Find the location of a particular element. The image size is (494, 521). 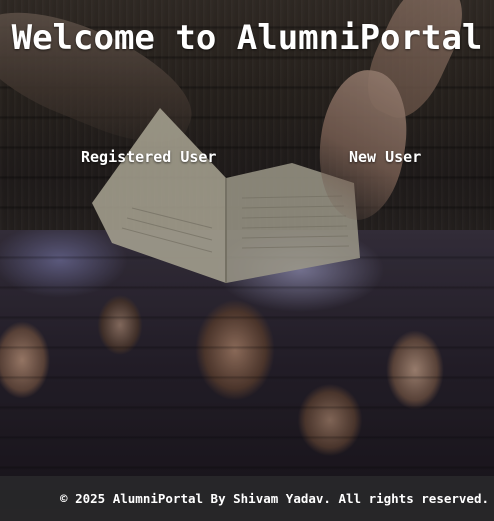

new-user-link: New User is located at coordinates (385, 157).